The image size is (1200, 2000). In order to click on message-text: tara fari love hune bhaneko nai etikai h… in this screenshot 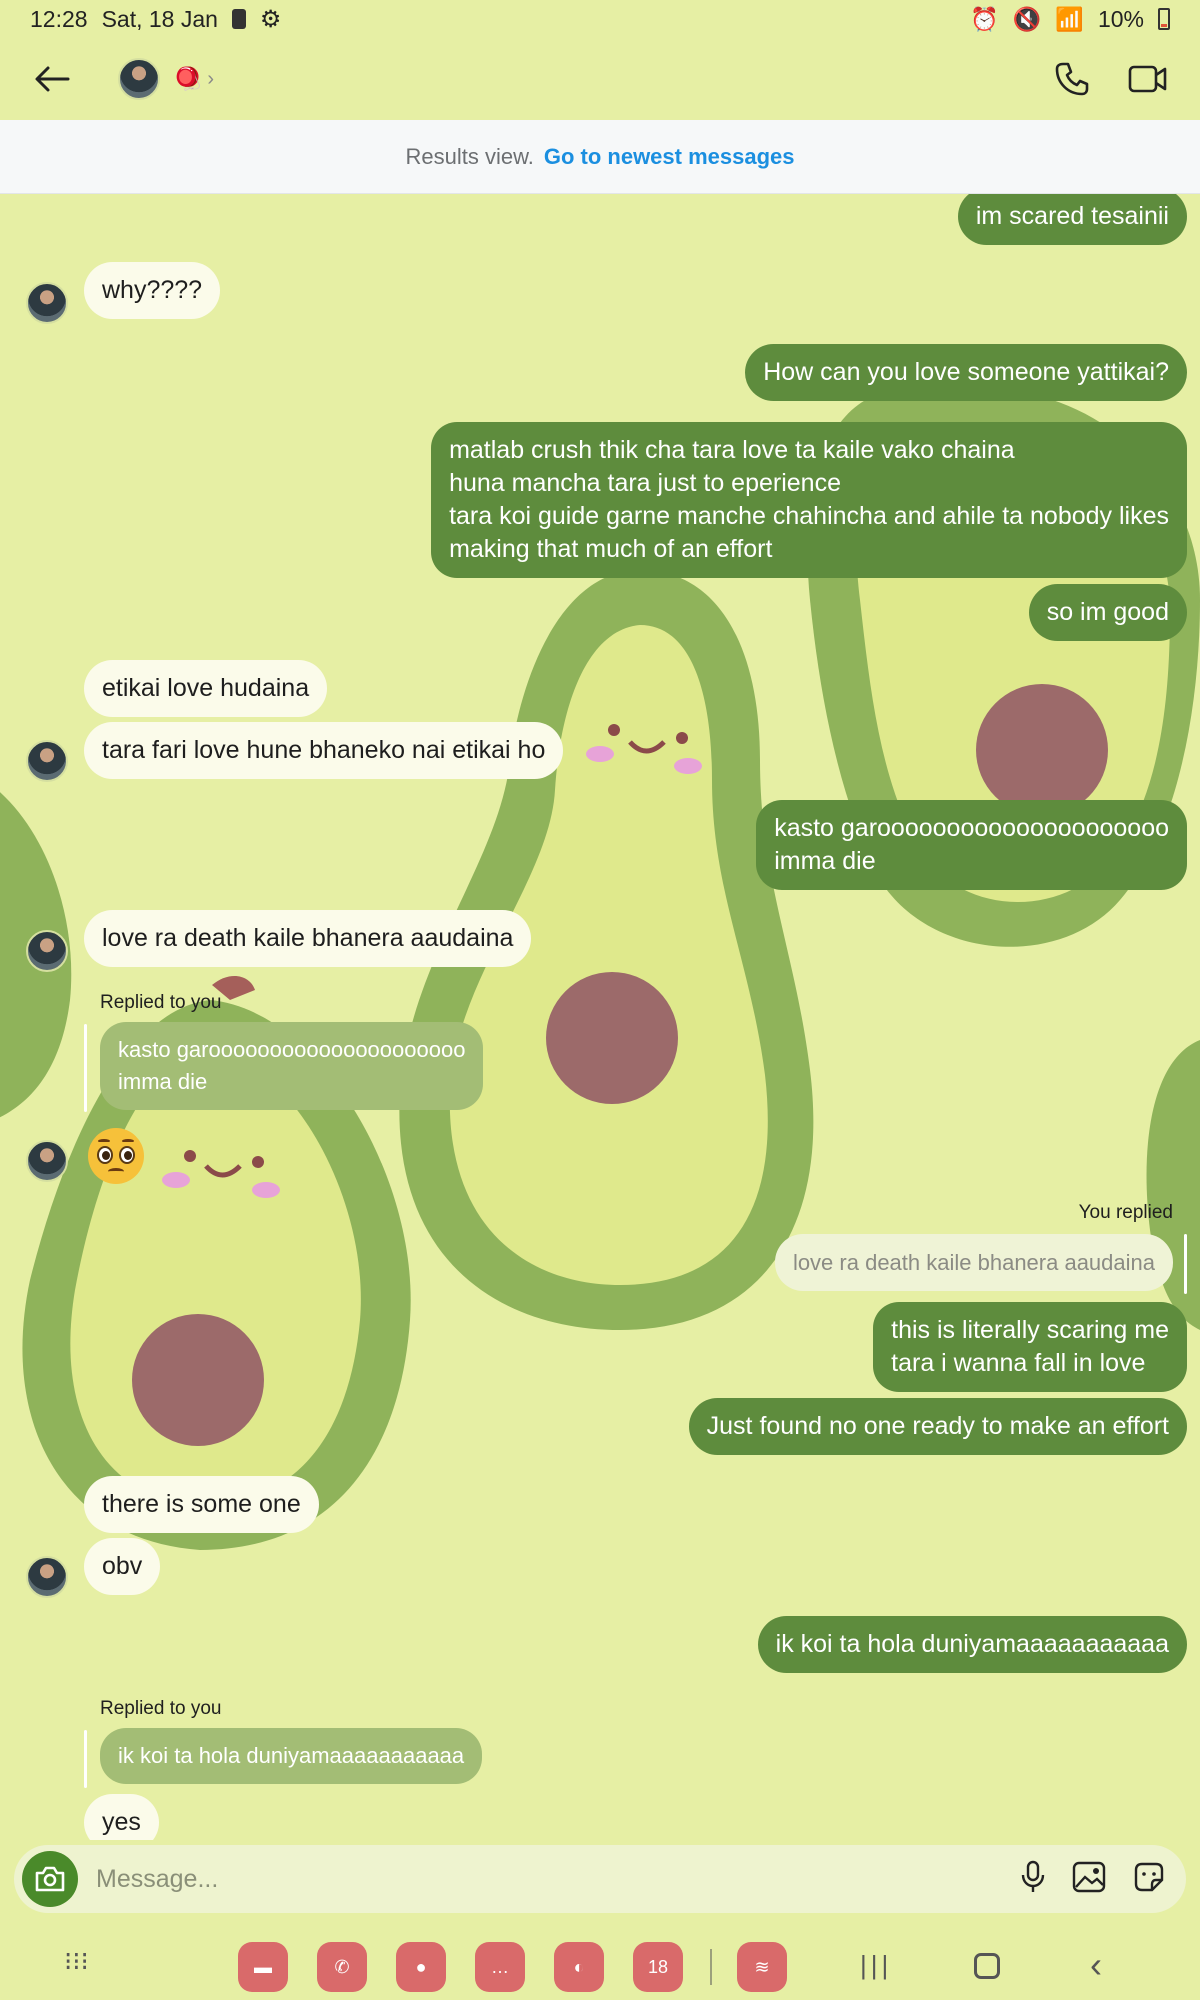, I will do `click(324, 750)`.